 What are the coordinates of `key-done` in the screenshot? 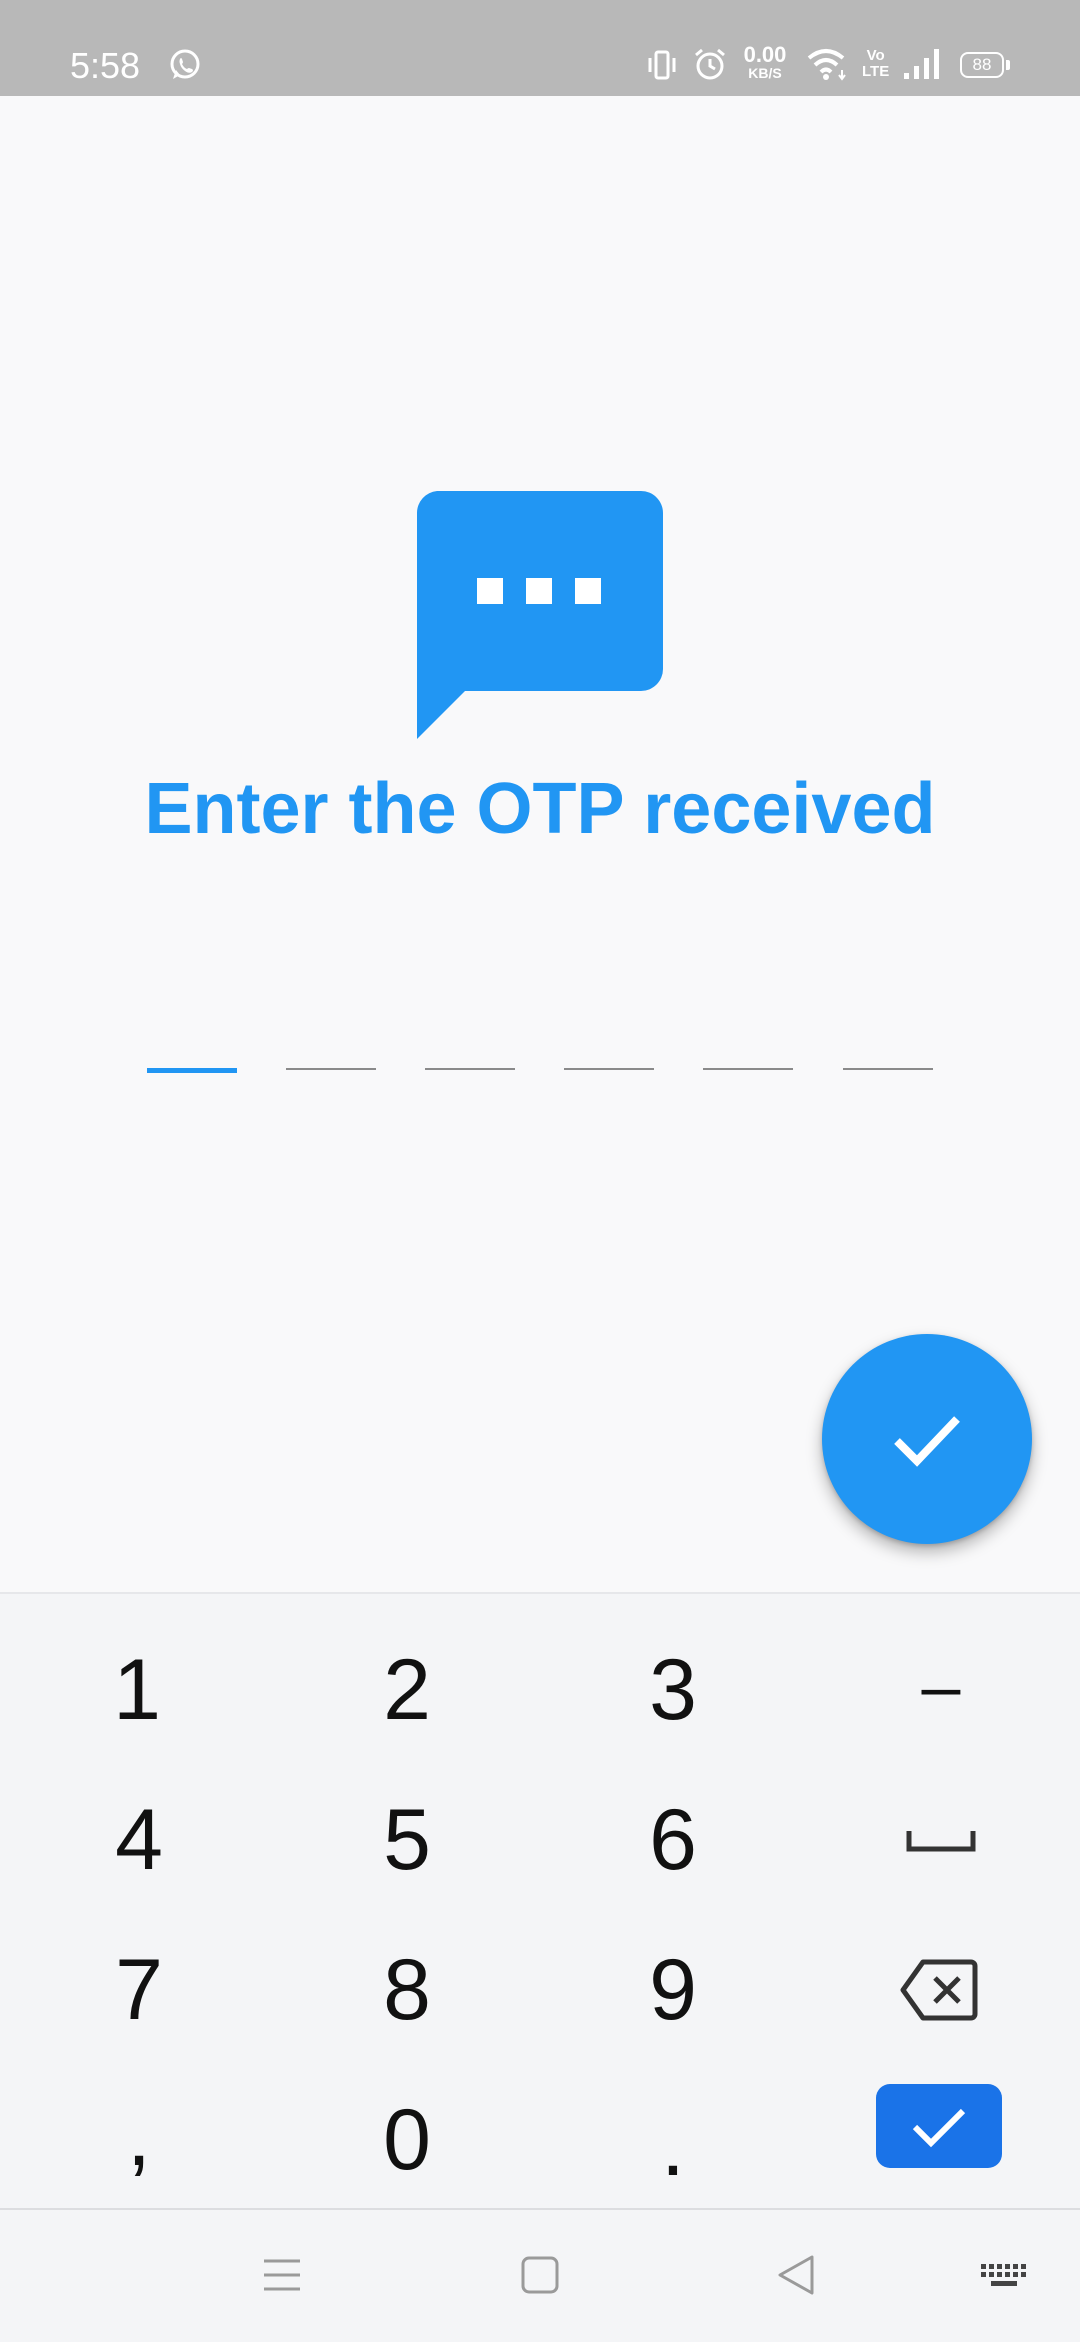 It's located at (939, 2126).